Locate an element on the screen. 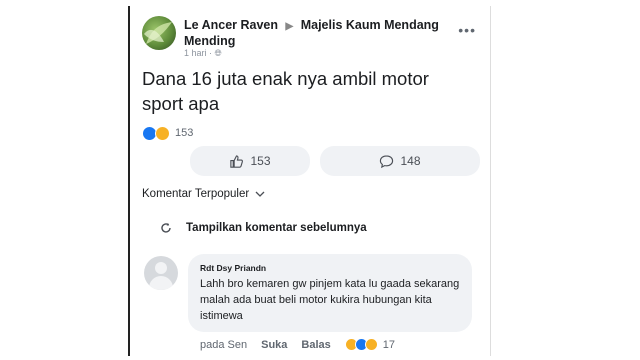 The height and width of the screenshot is (360, 640). comment-button: 148 is located at coordinates (400, 161).